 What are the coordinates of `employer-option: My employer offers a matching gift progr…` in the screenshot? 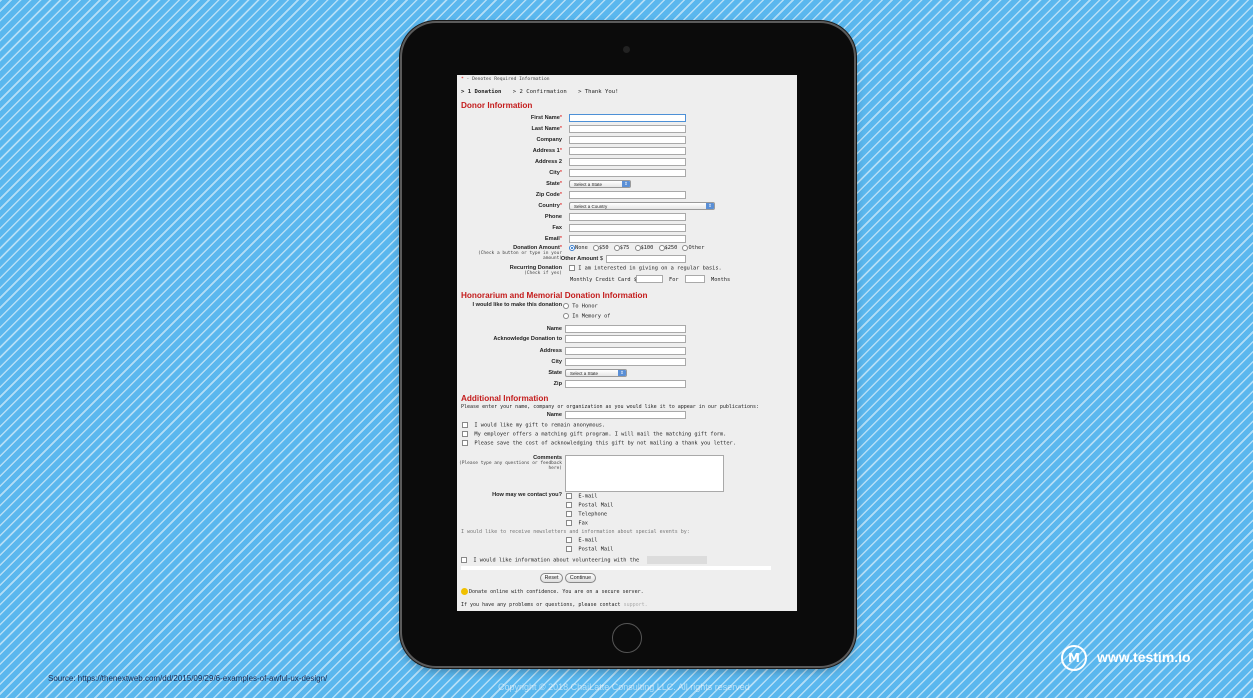 It's located at (594, 434).